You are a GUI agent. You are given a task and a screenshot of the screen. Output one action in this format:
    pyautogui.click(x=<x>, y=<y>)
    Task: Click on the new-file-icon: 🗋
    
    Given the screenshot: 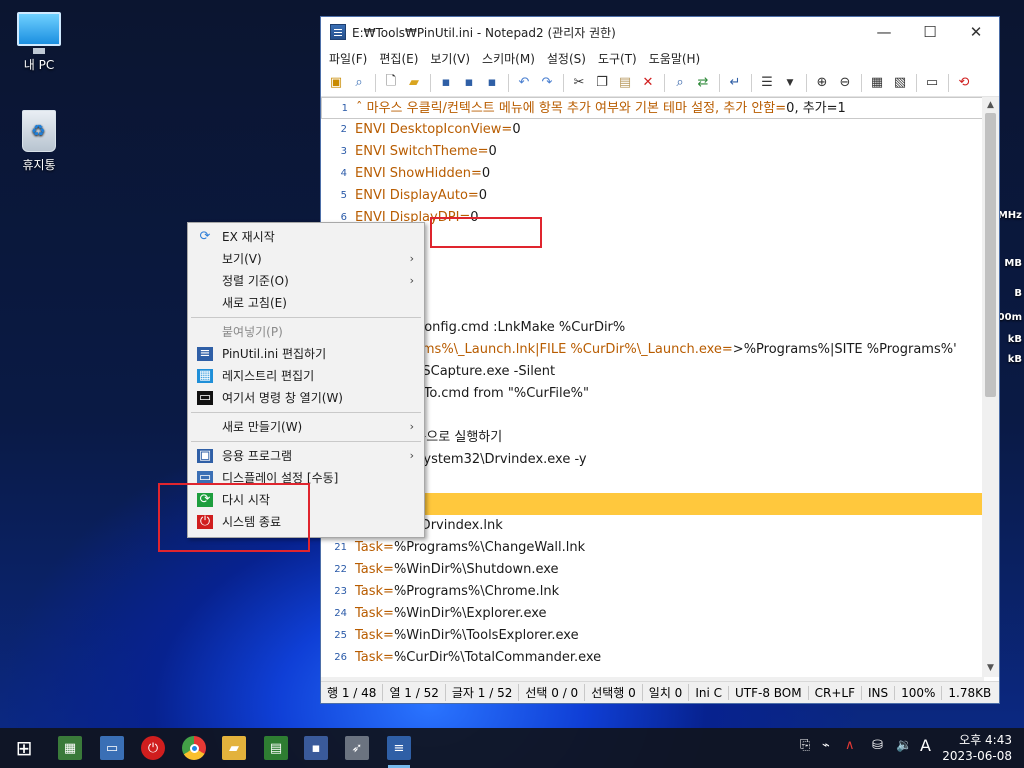 What is the action you would take?
    pyautogui.click(x=391, y=83)
    